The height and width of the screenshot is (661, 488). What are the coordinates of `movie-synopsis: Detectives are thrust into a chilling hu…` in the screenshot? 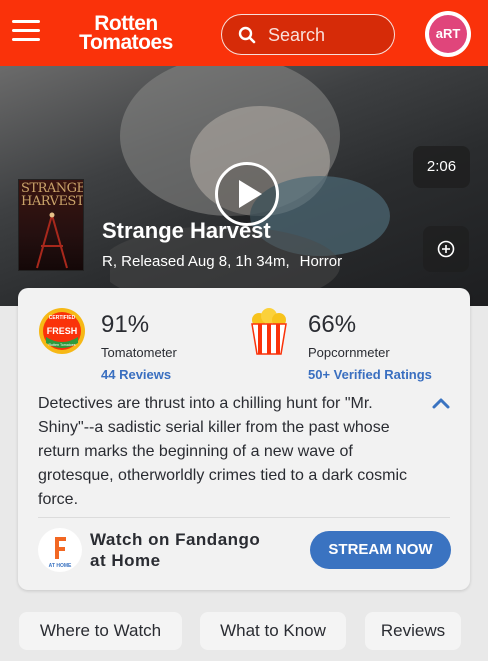 It's located at (223, 451).